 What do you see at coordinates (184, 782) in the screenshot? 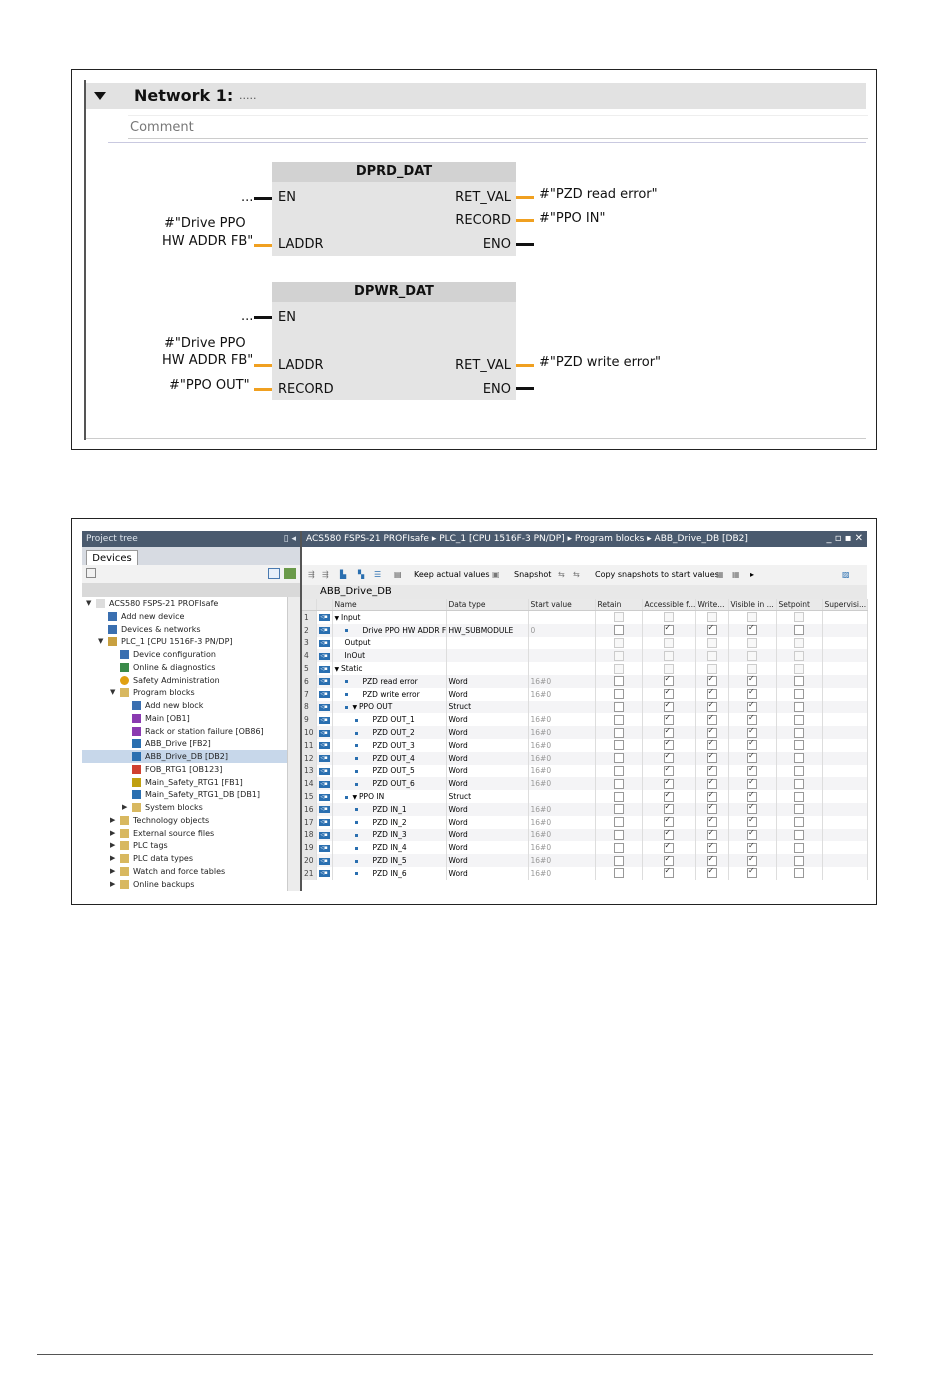
I see `tree-item: Main_Safety_RTG1 [FB1]` at bounding box center [184, 782].